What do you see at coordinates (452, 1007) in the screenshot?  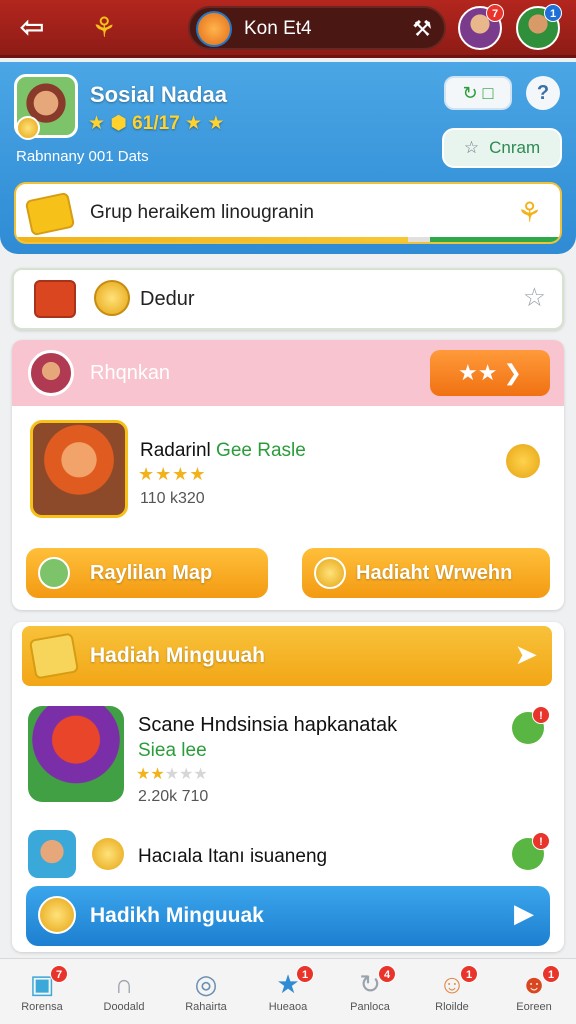 I see `nav-label: Rloilde` at bounding box center [452, 1007].